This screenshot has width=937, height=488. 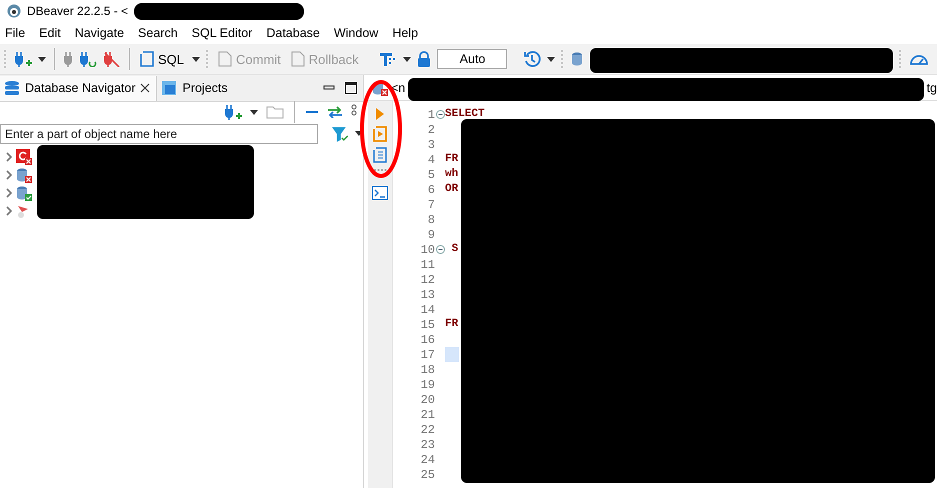 What do you see at coordinates (427, 265) in the screenshot?
I see `line-number: 11` at bounding box center [427, 265].